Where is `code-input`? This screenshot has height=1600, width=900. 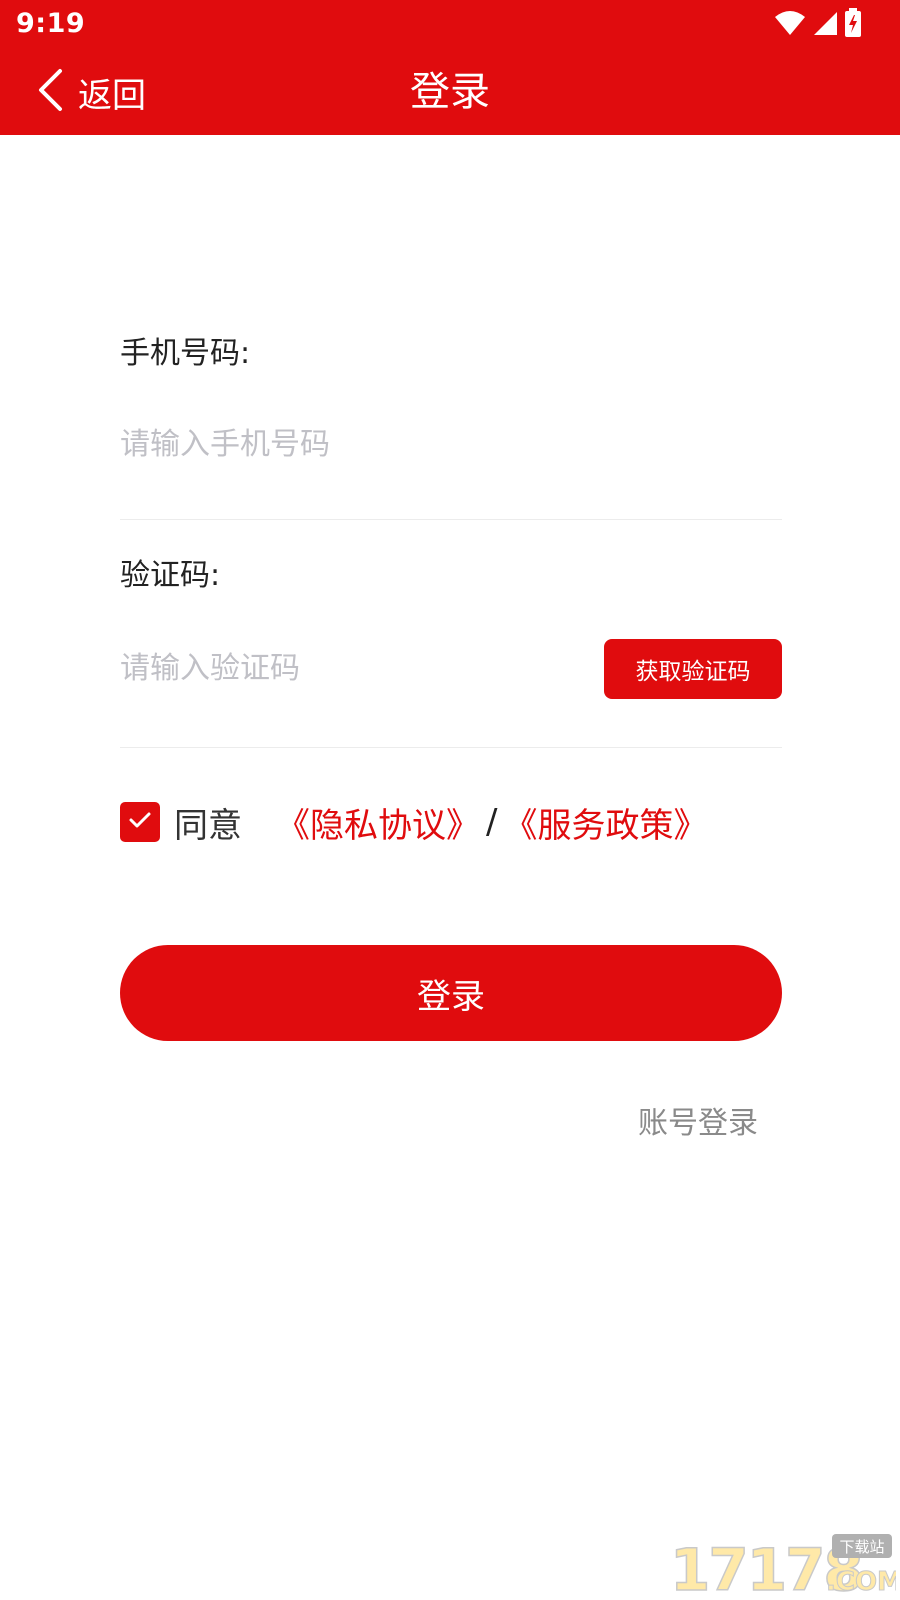 code-input is located at coordinates (340, 668).